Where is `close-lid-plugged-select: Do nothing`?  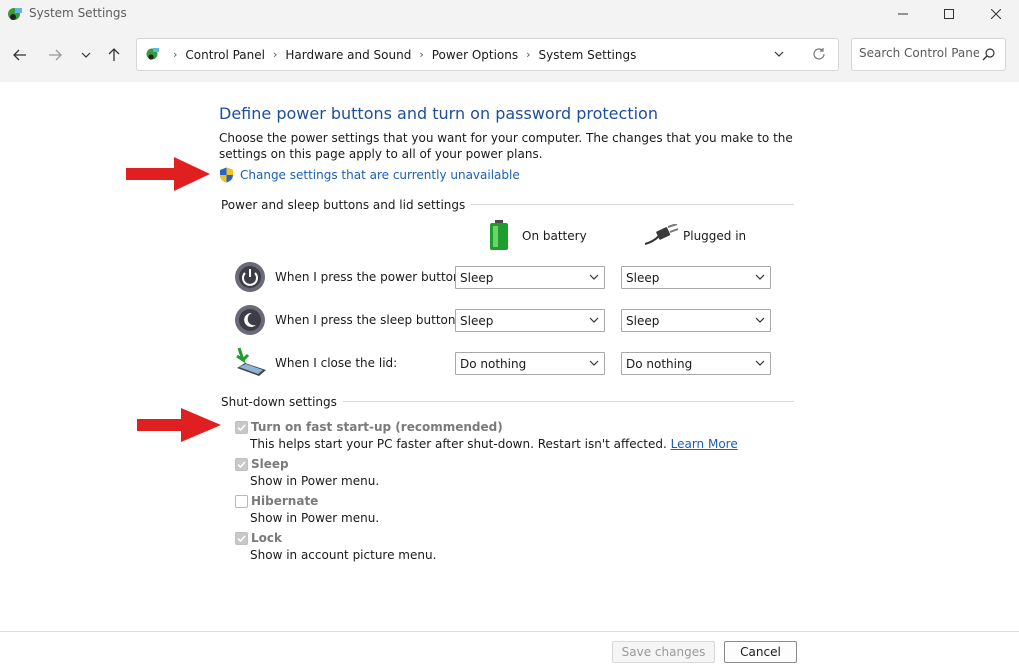
close-lid-plugged-select: Do nothing is located at coordinates (696, 363).